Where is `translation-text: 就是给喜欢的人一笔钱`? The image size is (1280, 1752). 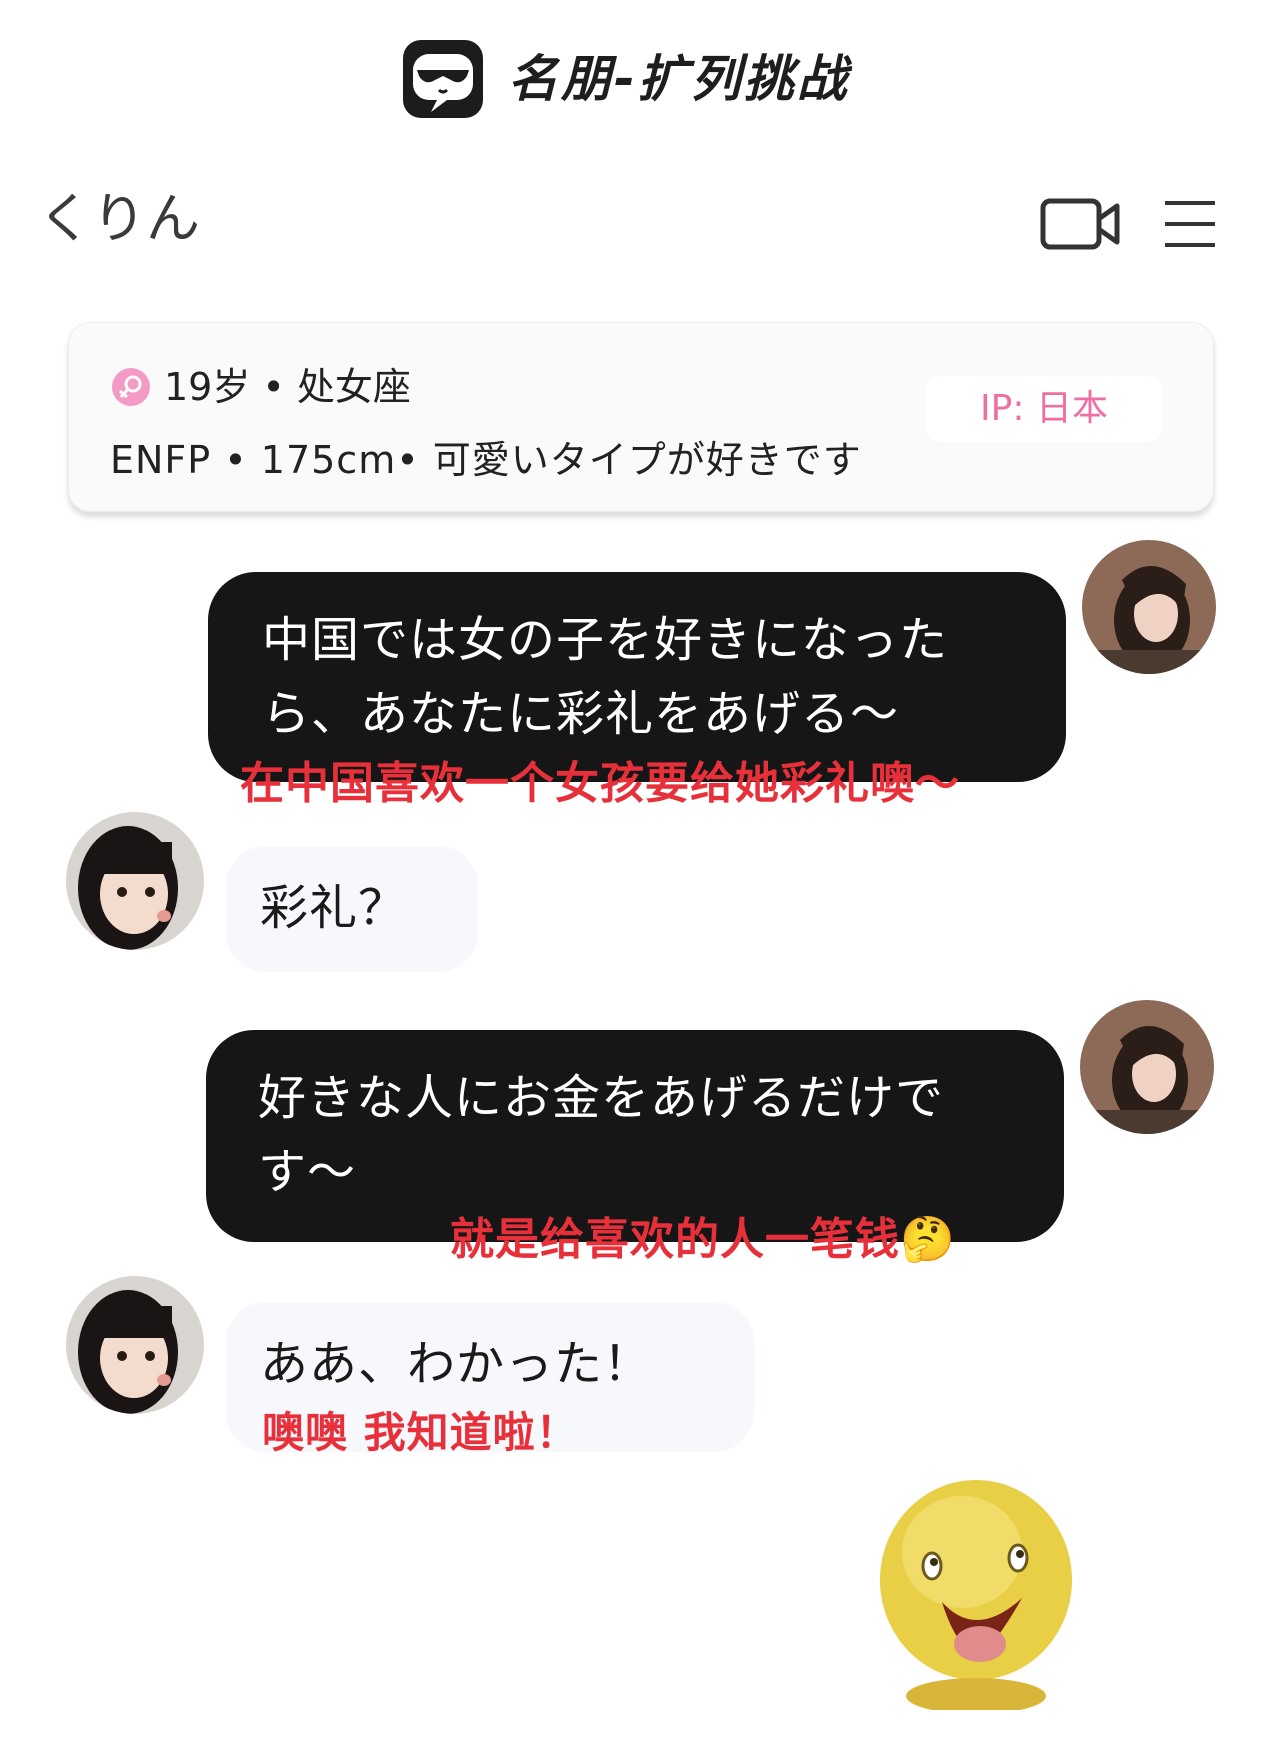 translation-text: 就是给喜欢的人一笔钱 is located at coordinates (675, 1239).